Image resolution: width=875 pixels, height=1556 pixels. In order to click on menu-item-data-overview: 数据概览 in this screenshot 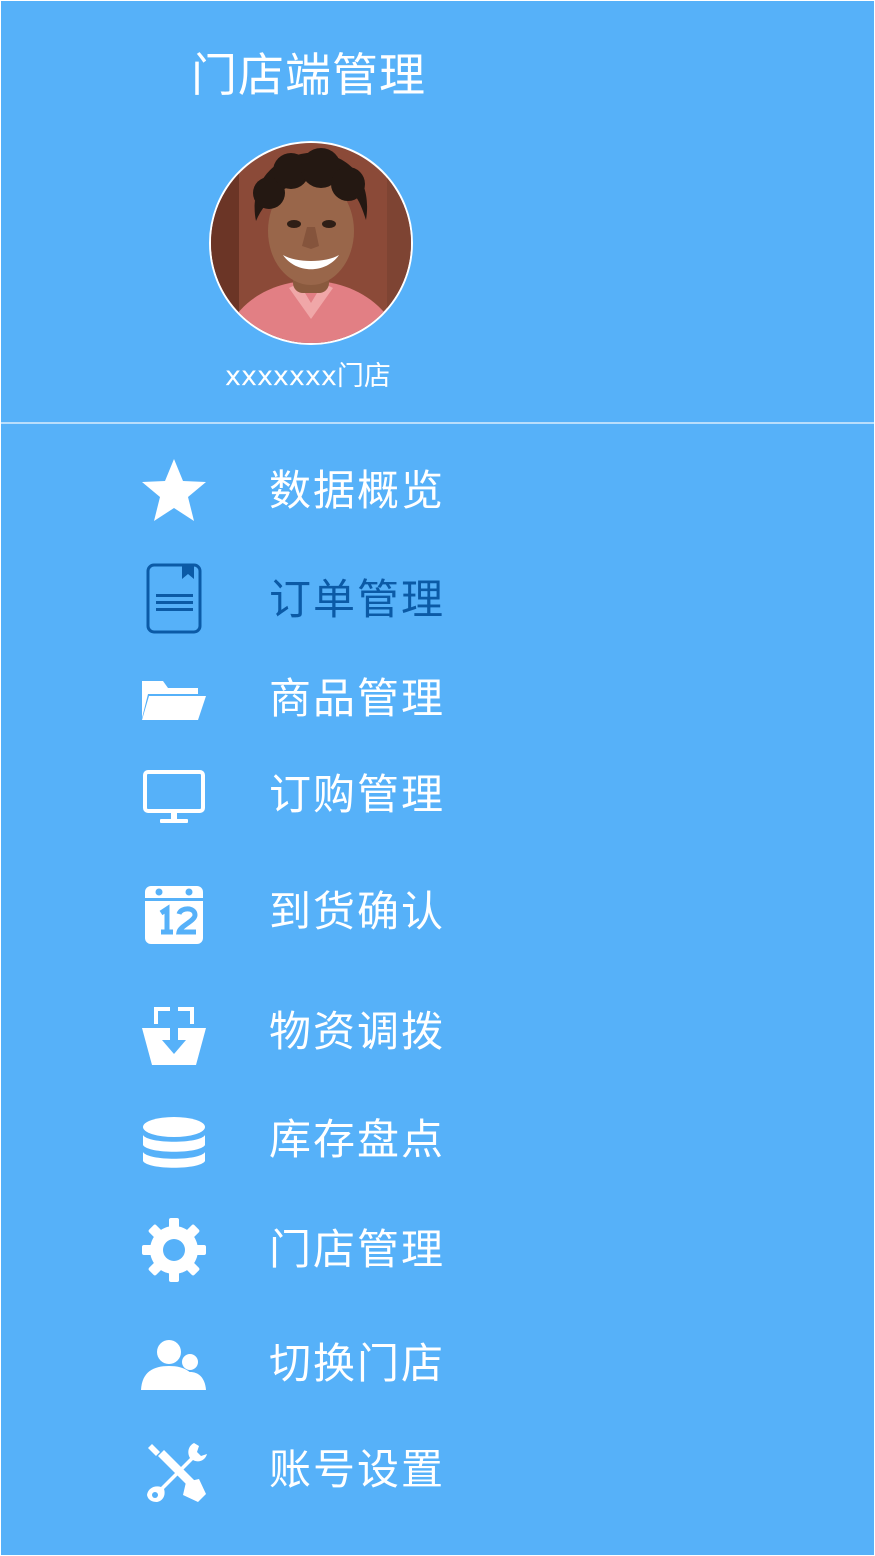, I will do `click(321, 491)`.